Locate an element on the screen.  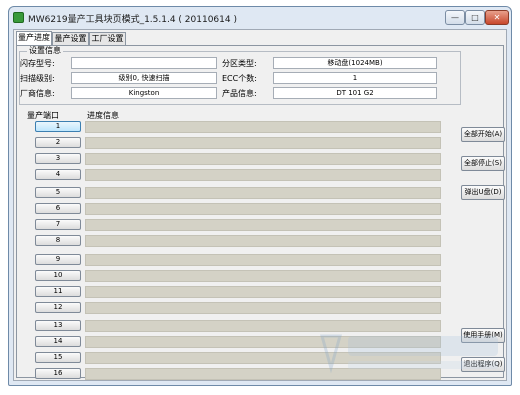
port-button-14: 14 is located at coordinates (58, 341).